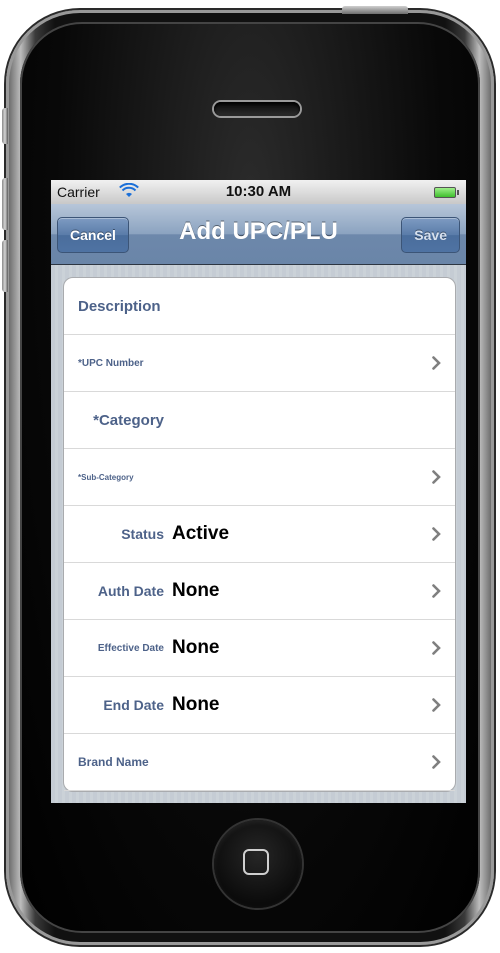 This screenshot has height=953, width=500. What do you see at coordinates (130, 591) in the screenshot?
I see `row-label: Auth Date` at bounding box center [130, 591].